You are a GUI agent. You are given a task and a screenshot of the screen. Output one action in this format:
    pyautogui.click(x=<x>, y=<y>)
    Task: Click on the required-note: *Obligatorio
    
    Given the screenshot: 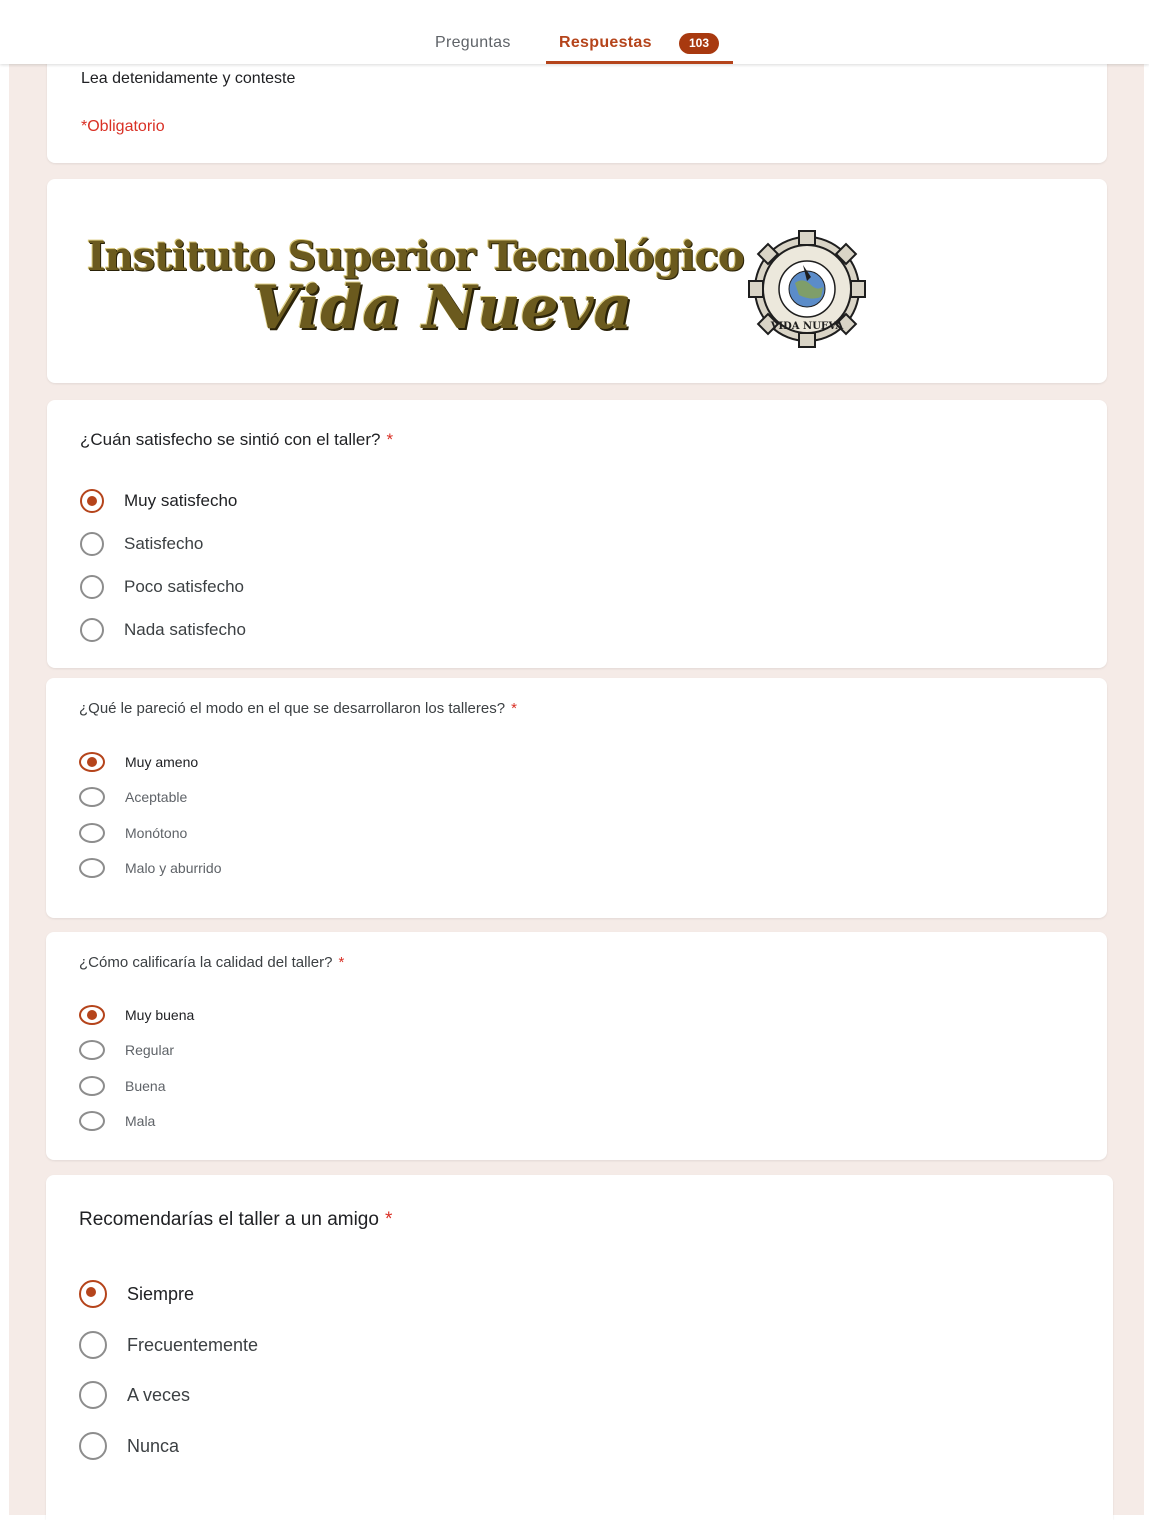 What is the action you would take?
    pyautogui.click(x=123, y=126)
    